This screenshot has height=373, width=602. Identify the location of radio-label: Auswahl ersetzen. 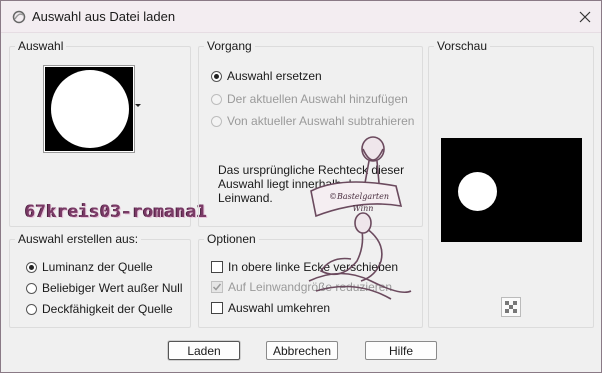
(274, 76).